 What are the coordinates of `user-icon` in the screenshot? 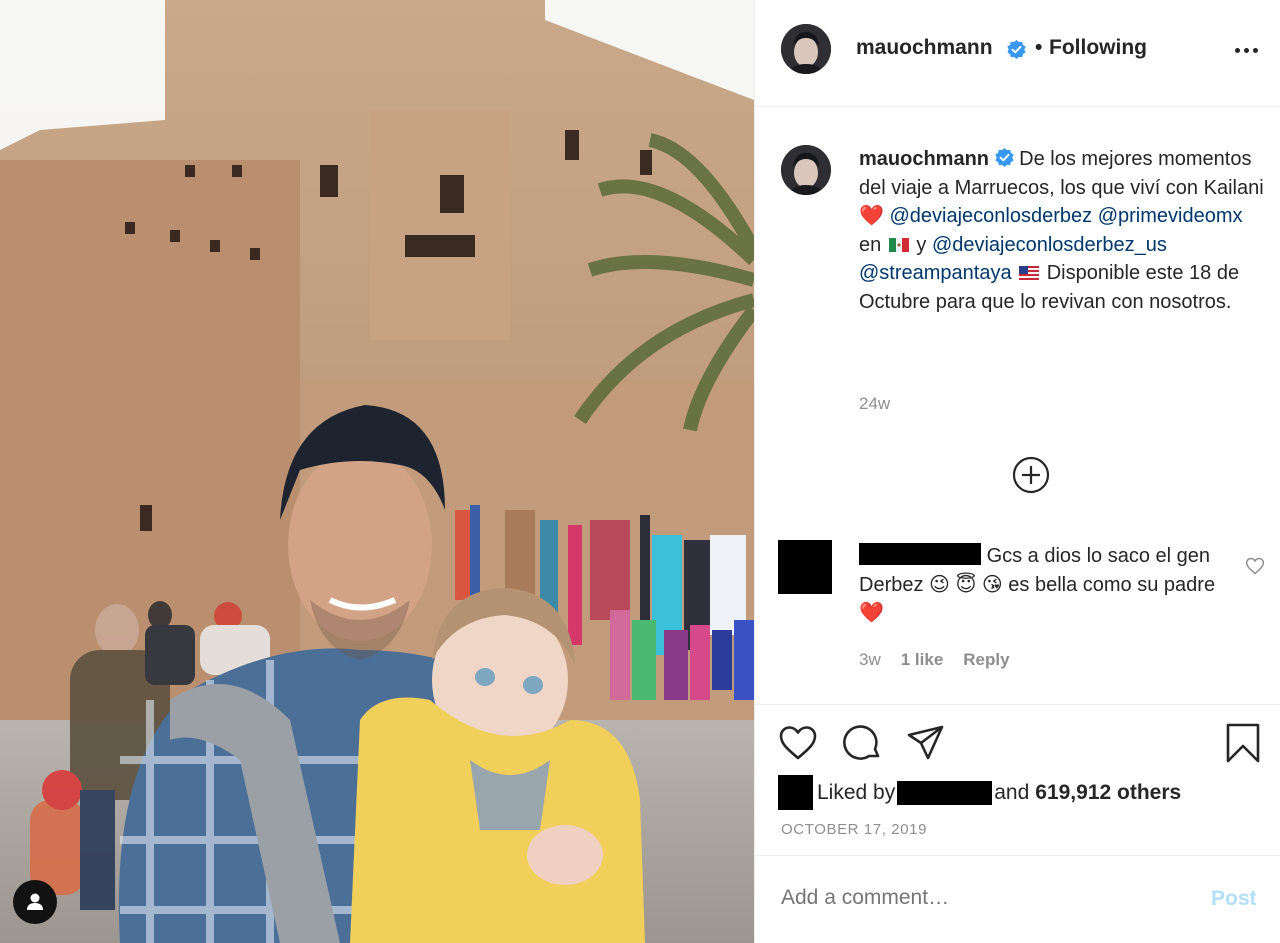 It's located at (35, 901).